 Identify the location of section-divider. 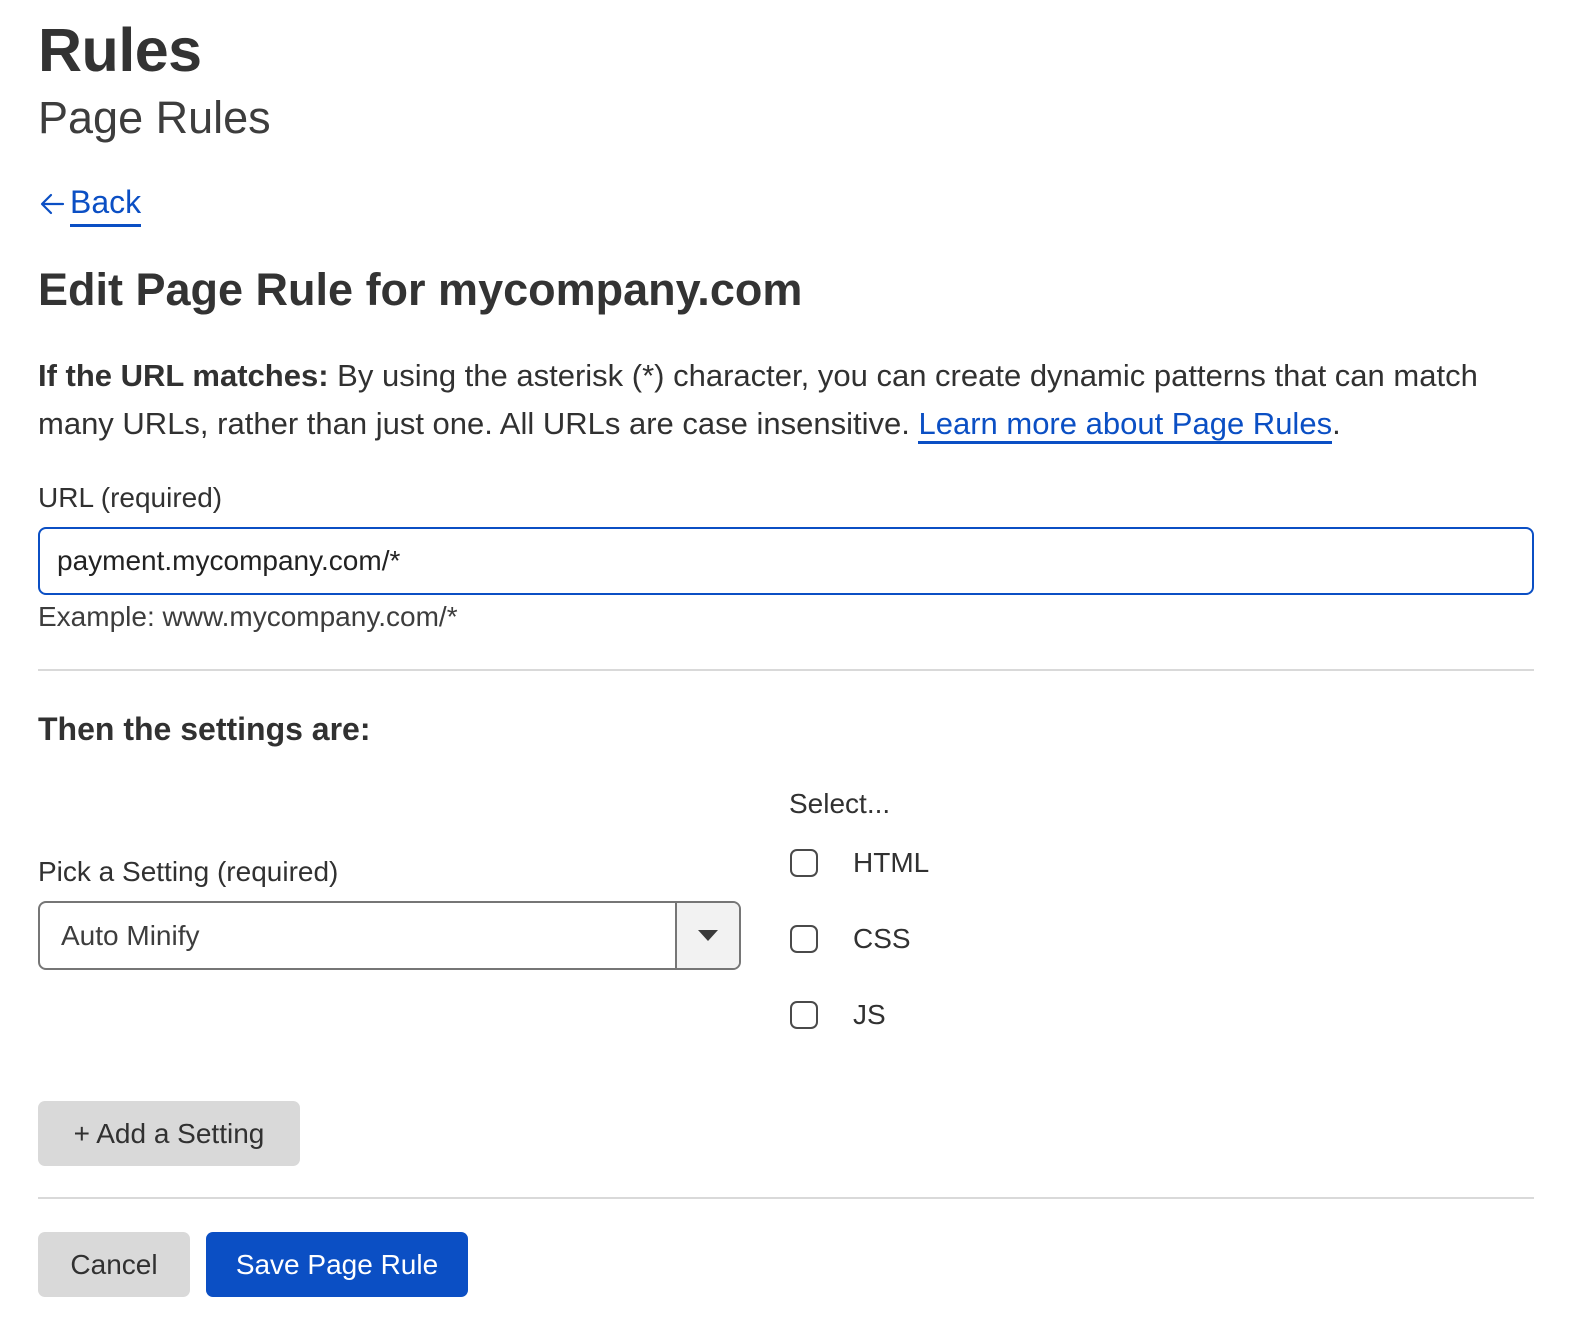
(786, 670).